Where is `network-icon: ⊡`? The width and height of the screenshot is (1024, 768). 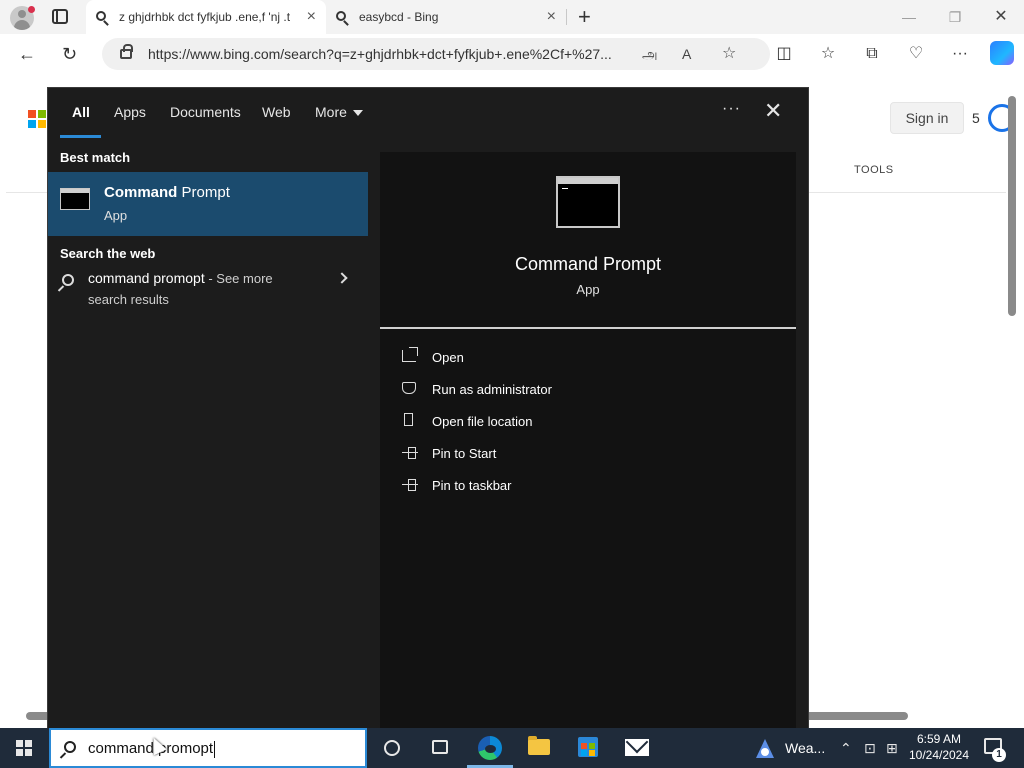 network-icon: ⊡ is located at coordinates (870, 748).